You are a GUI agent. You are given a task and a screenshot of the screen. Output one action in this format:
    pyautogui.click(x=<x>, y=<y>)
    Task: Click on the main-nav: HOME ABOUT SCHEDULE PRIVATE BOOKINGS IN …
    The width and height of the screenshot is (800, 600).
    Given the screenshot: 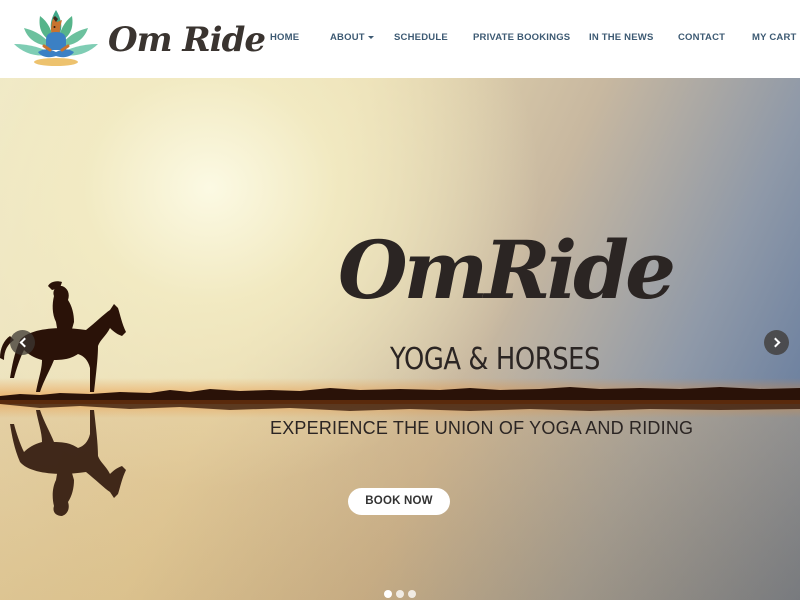 What is the action you would take?
    pyautogui.click(x=400, y=39)
    